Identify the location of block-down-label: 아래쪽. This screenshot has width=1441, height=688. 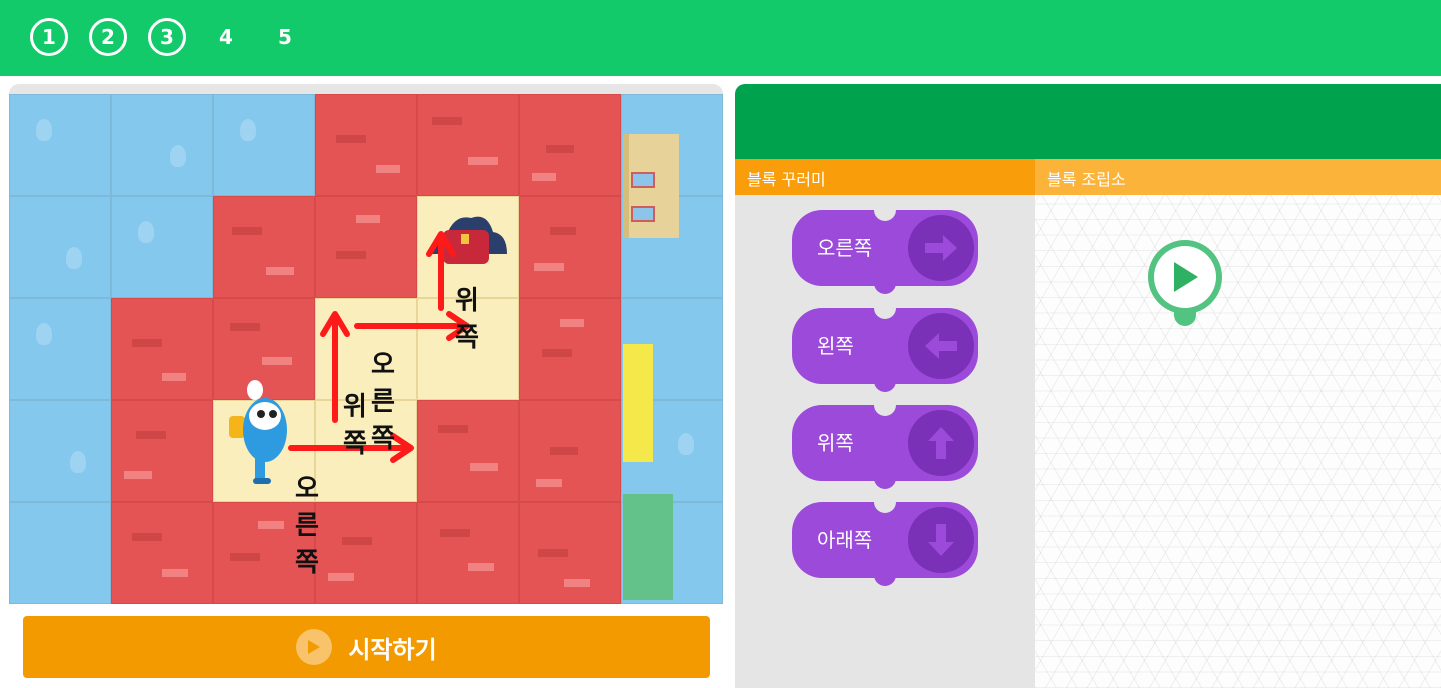
(845, 540).